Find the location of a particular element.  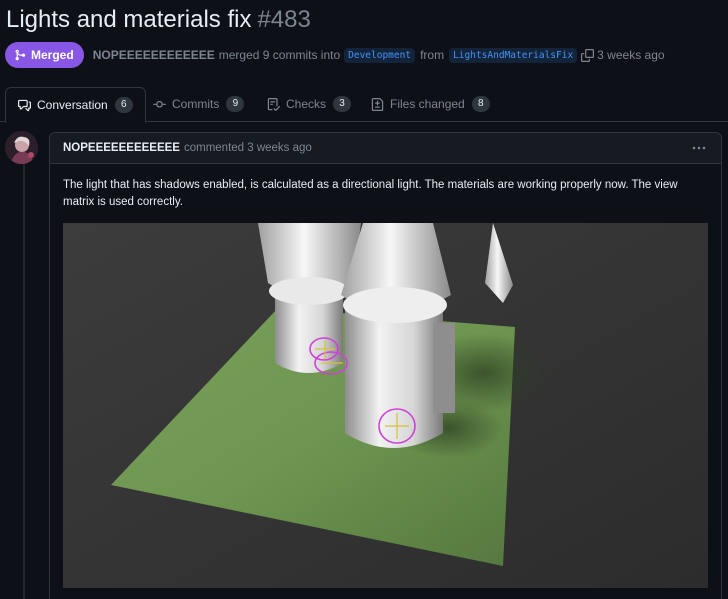

tab-files-changed-label: Files changed is located at coordinates (427, 104).